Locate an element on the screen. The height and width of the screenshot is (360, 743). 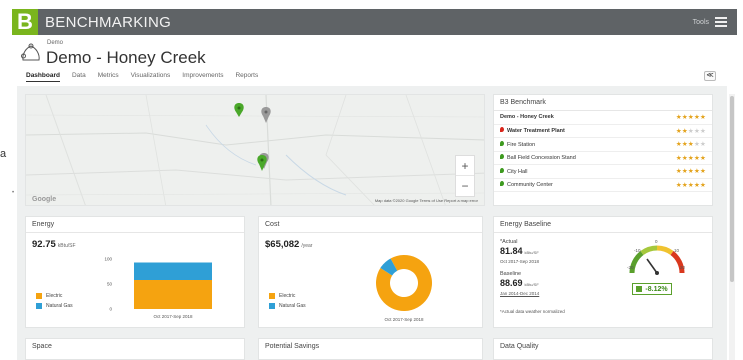
benchmark-row: Fire Station ★★★★★ is located at coordinates (603, 145).